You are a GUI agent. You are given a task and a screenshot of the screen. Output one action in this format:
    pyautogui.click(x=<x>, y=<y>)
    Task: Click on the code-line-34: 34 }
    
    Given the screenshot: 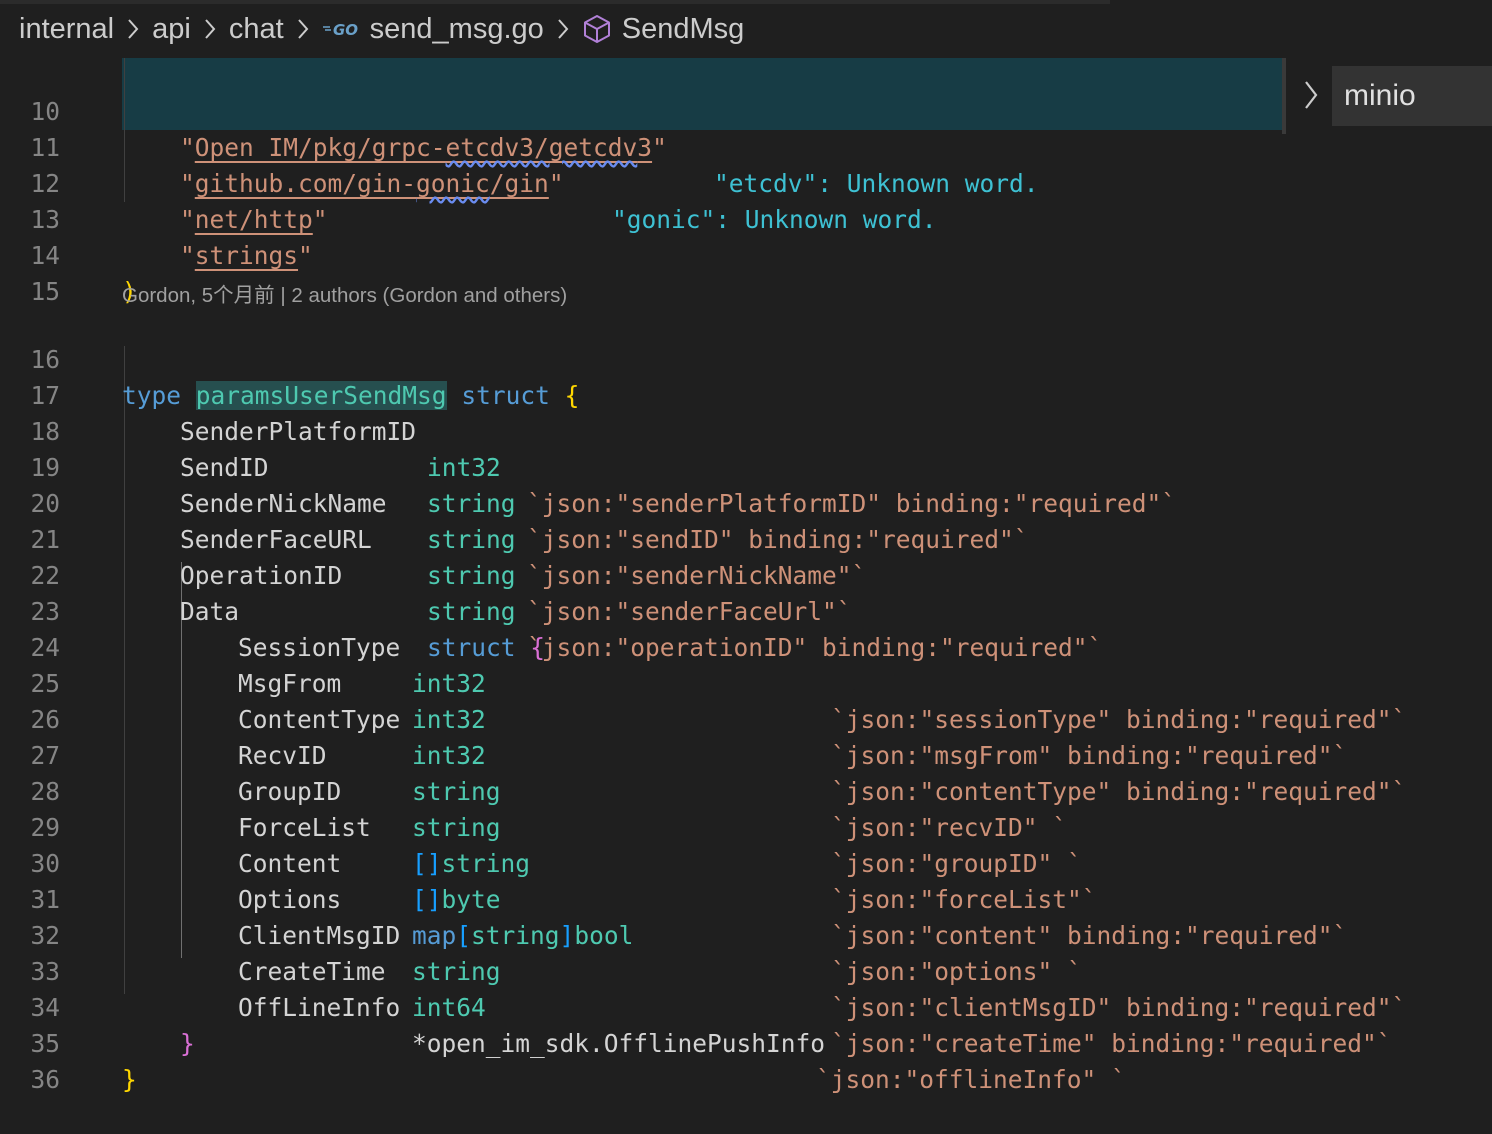 What is the action you would take?
    pyautogui.click(x=746, y=1006)
    